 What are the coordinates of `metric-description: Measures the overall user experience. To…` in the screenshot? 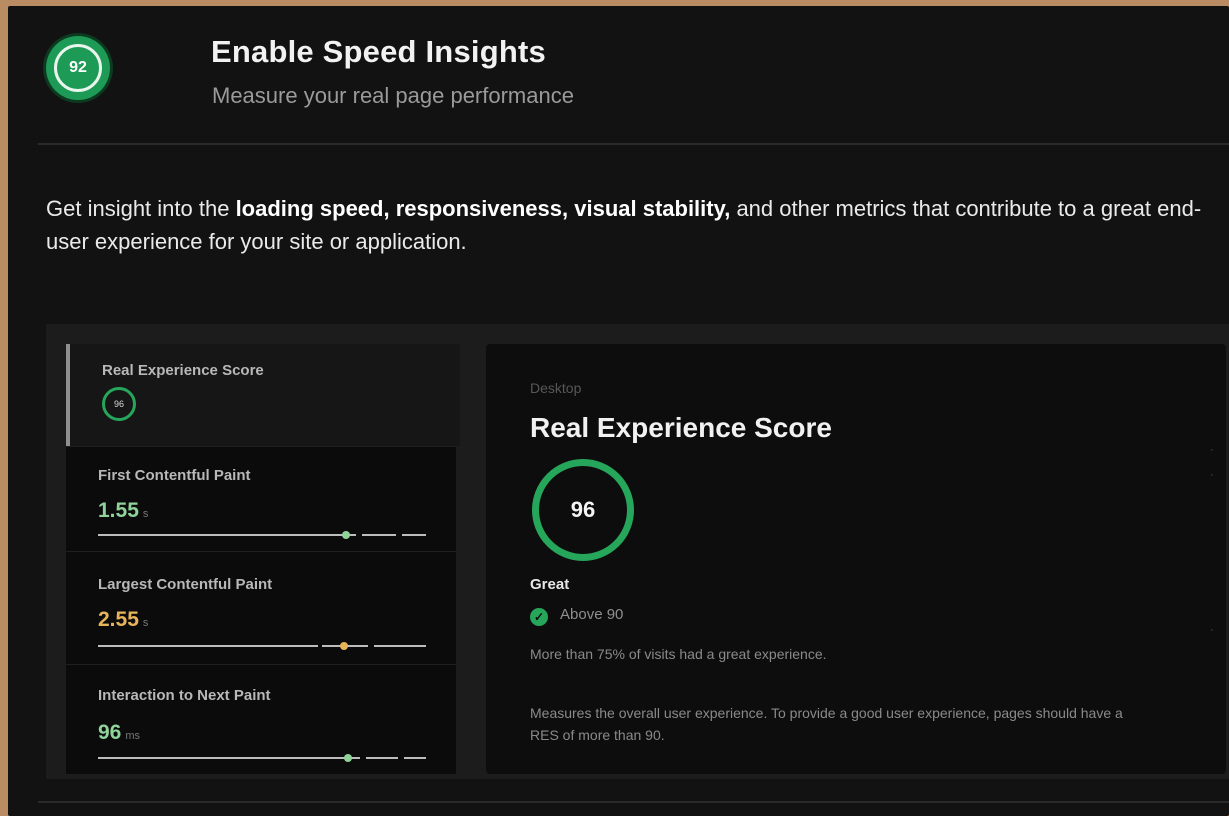 It's located at (826, 724).